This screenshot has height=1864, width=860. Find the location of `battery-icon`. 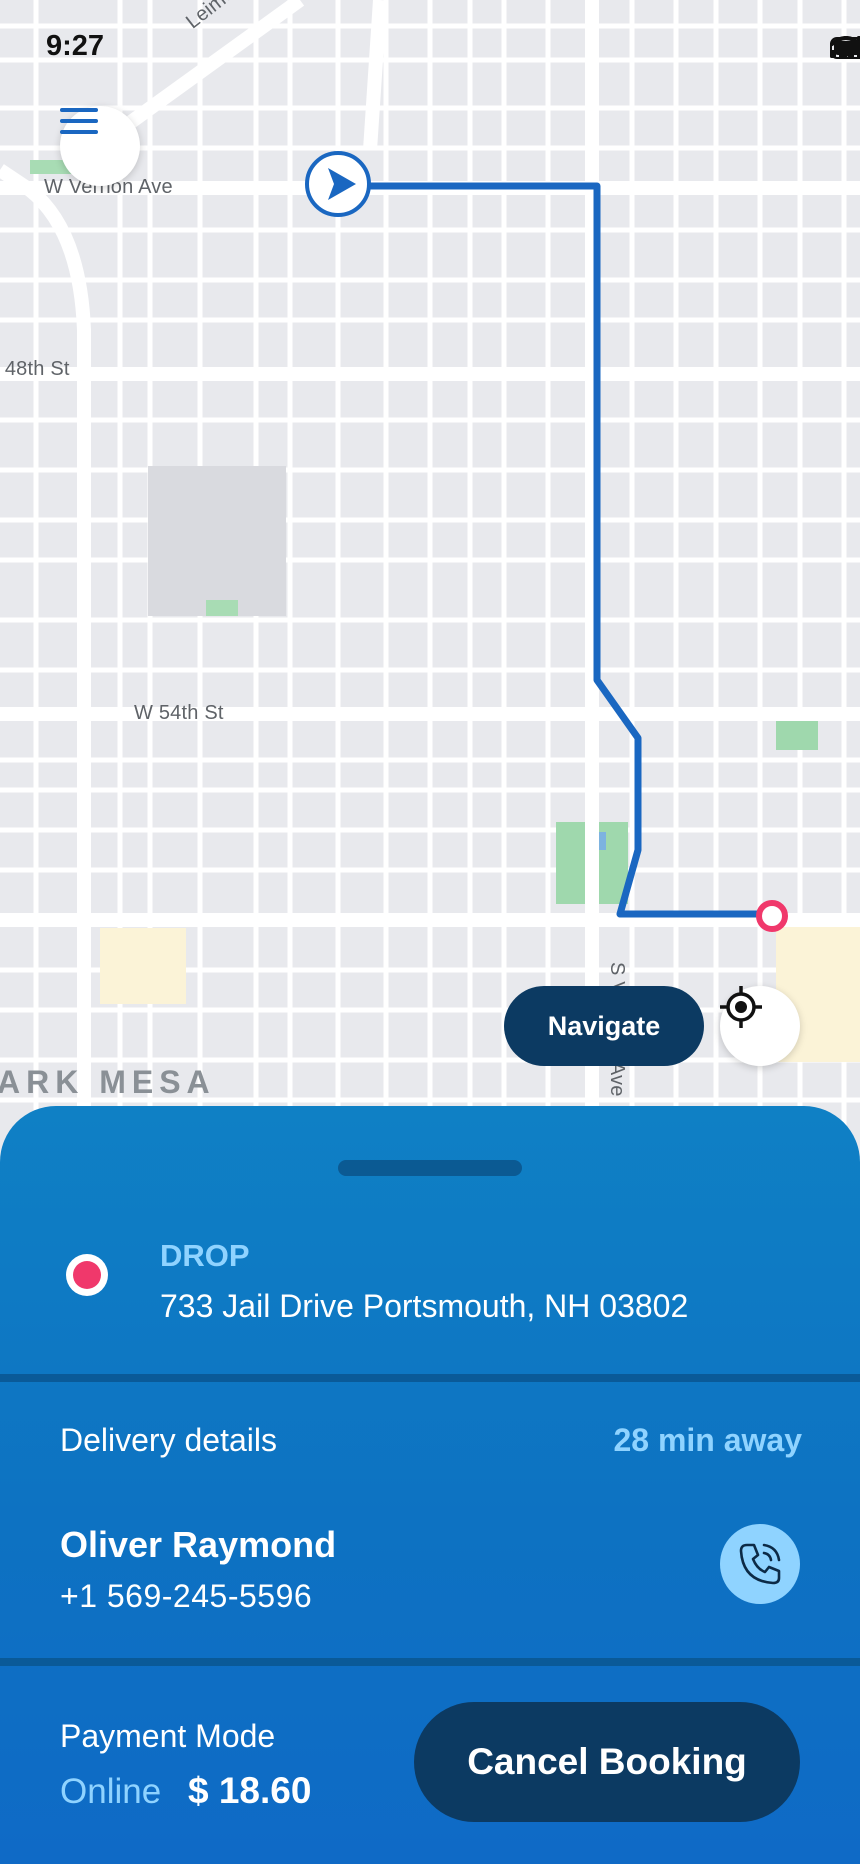

battery-icon is located at coordinates (845, 48).